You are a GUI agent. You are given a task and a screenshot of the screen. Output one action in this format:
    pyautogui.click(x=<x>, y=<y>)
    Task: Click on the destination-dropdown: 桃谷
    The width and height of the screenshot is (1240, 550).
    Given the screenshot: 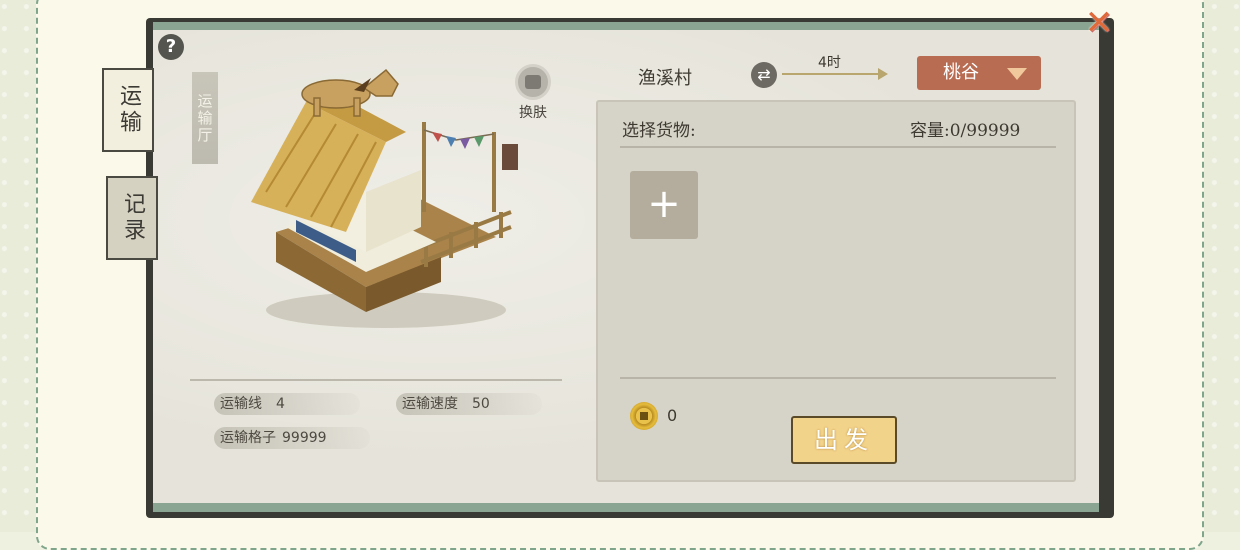 What is the action you would take?
    pyautogui.click(x=979, y=73)
    